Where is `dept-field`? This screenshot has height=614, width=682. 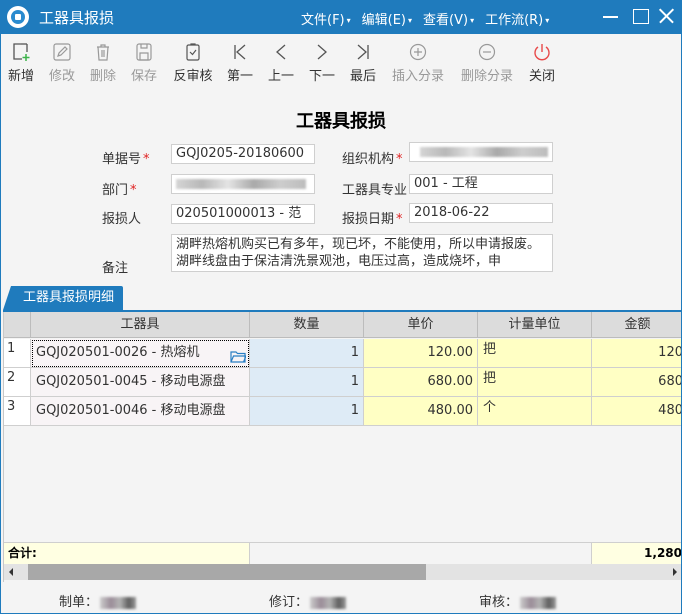 dept-field is located at coordinates (243, 184).